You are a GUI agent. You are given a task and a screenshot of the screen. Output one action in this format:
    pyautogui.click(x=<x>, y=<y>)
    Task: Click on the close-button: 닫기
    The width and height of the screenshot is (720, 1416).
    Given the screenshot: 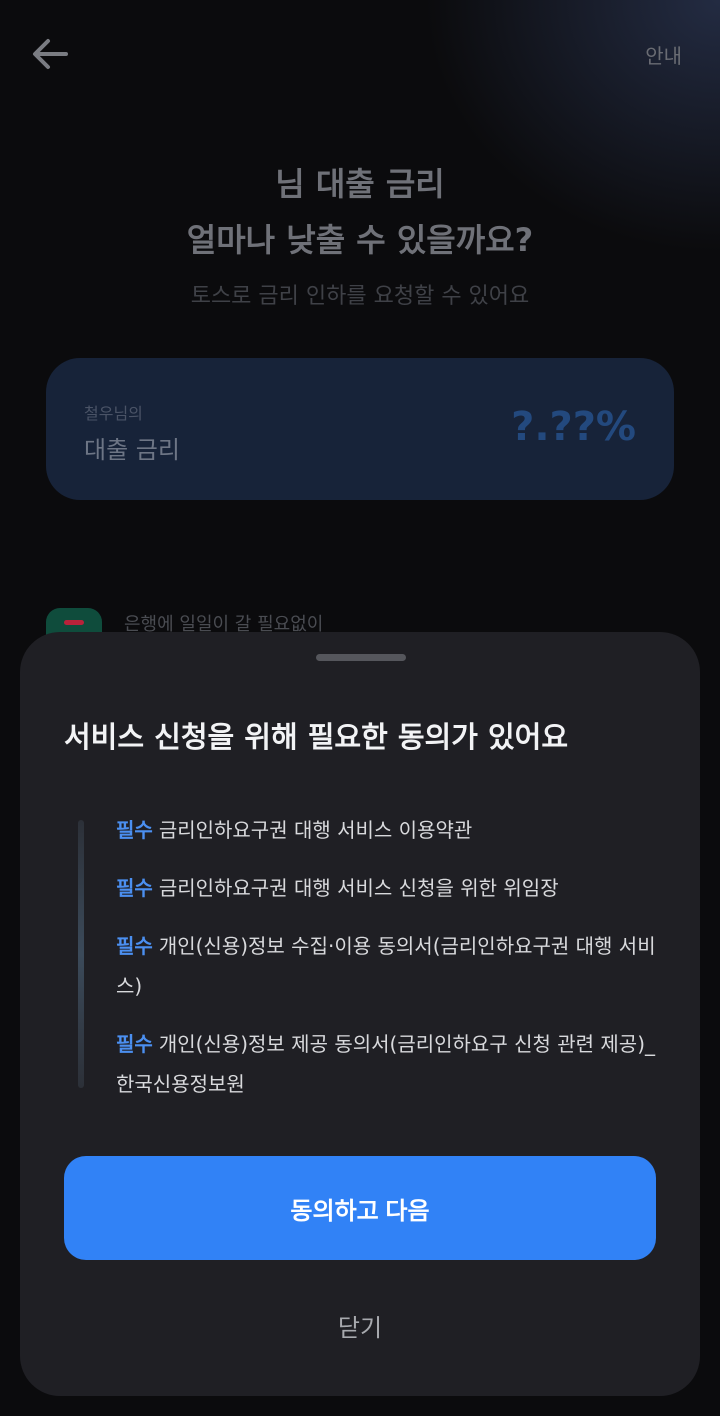 What is the action you would take?
    pyautogui.click(x=360, y=1325)
    